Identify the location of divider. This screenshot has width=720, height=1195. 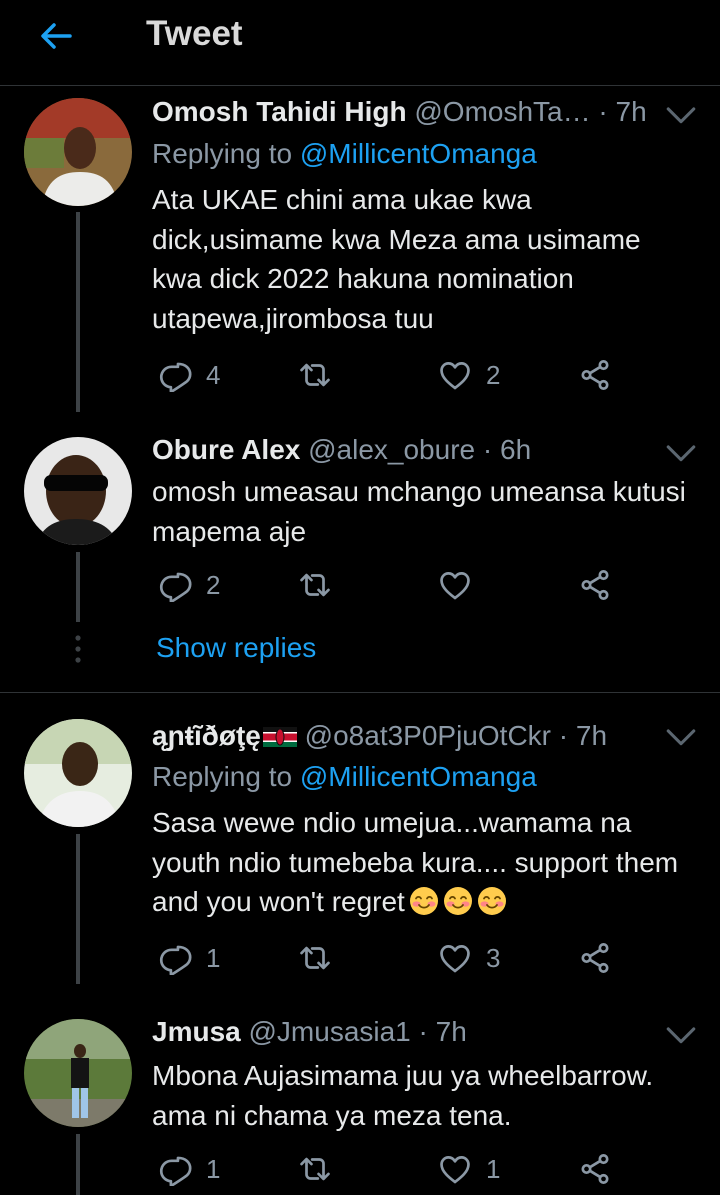
(360, 692).